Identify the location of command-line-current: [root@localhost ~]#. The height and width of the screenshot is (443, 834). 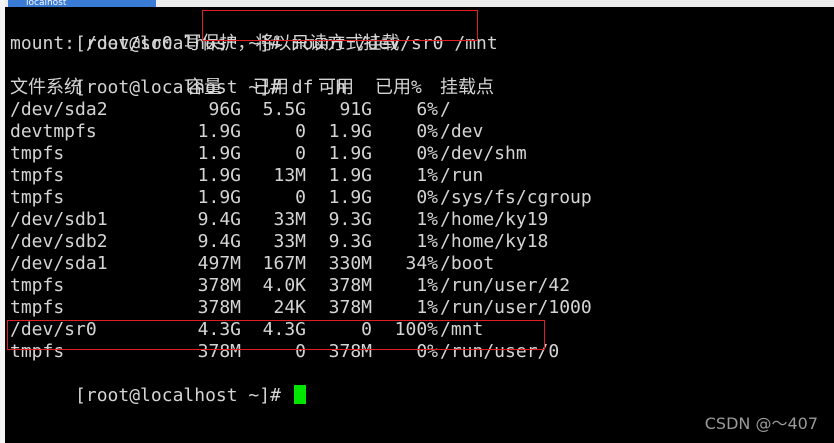
(158, 384).